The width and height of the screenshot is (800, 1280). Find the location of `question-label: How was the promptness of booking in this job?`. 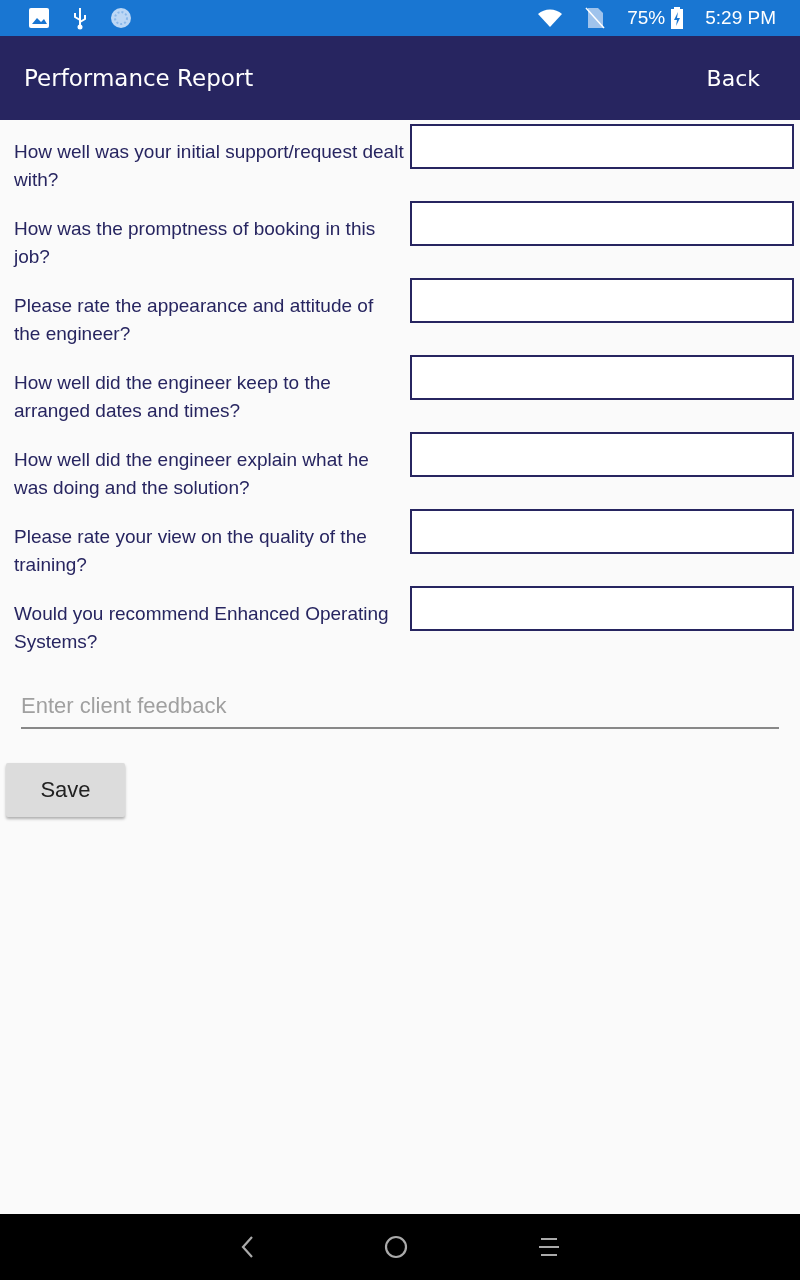

question-label: How was the promptness of booking in this job? is located at coordinates (195, 243).